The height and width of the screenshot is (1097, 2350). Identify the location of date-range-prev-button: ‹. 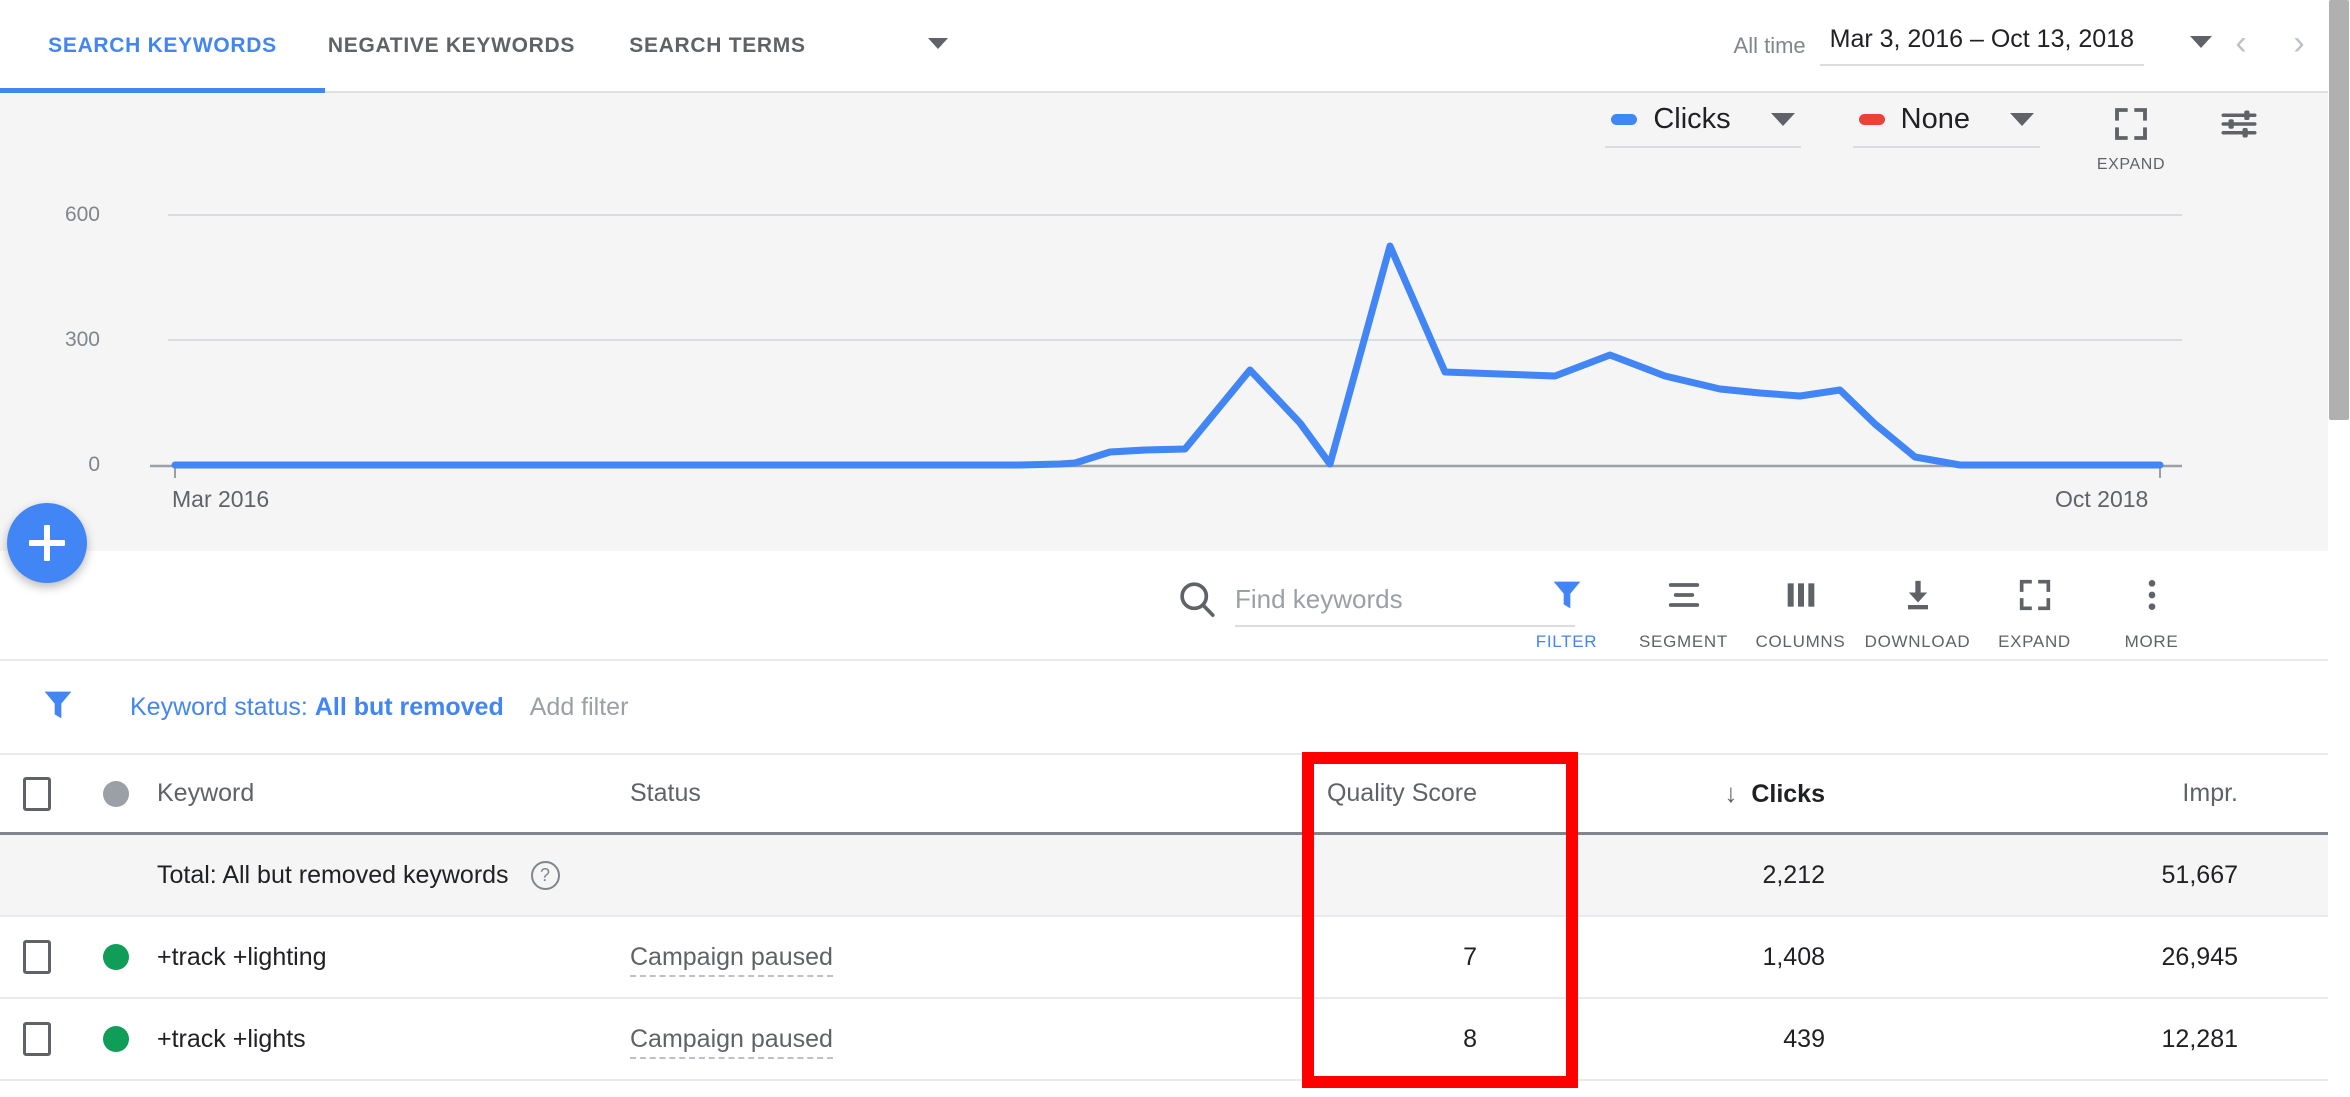
(2241, 46).